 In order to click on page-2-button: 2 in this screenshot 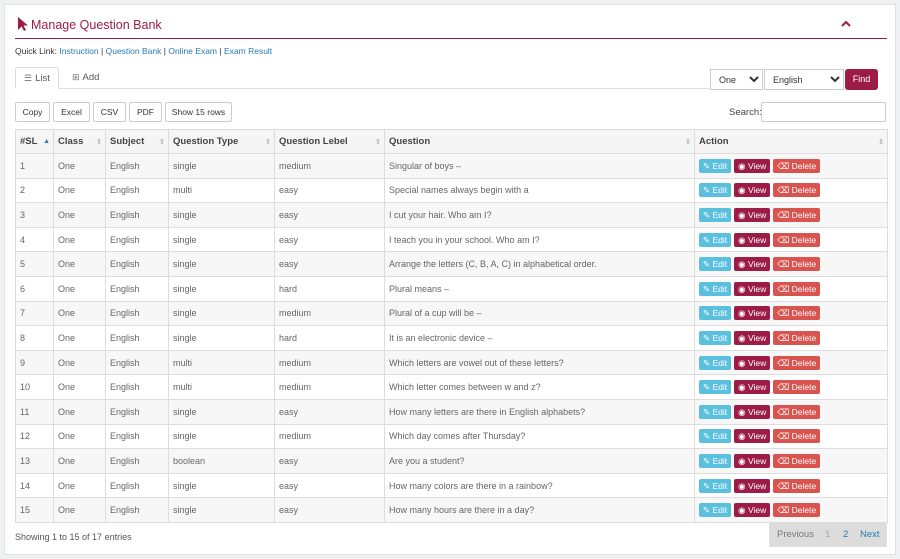, I will do `click(845, 534)`.